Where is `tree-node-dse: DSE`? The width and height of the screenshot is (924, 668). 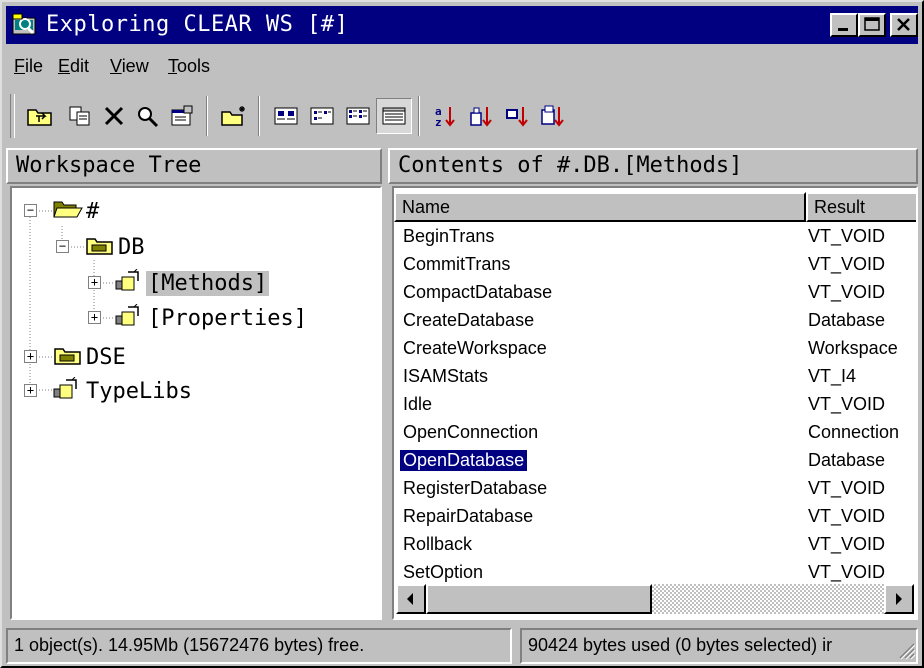
tree-node-dse: DSE is located at coordinates (90, 357).